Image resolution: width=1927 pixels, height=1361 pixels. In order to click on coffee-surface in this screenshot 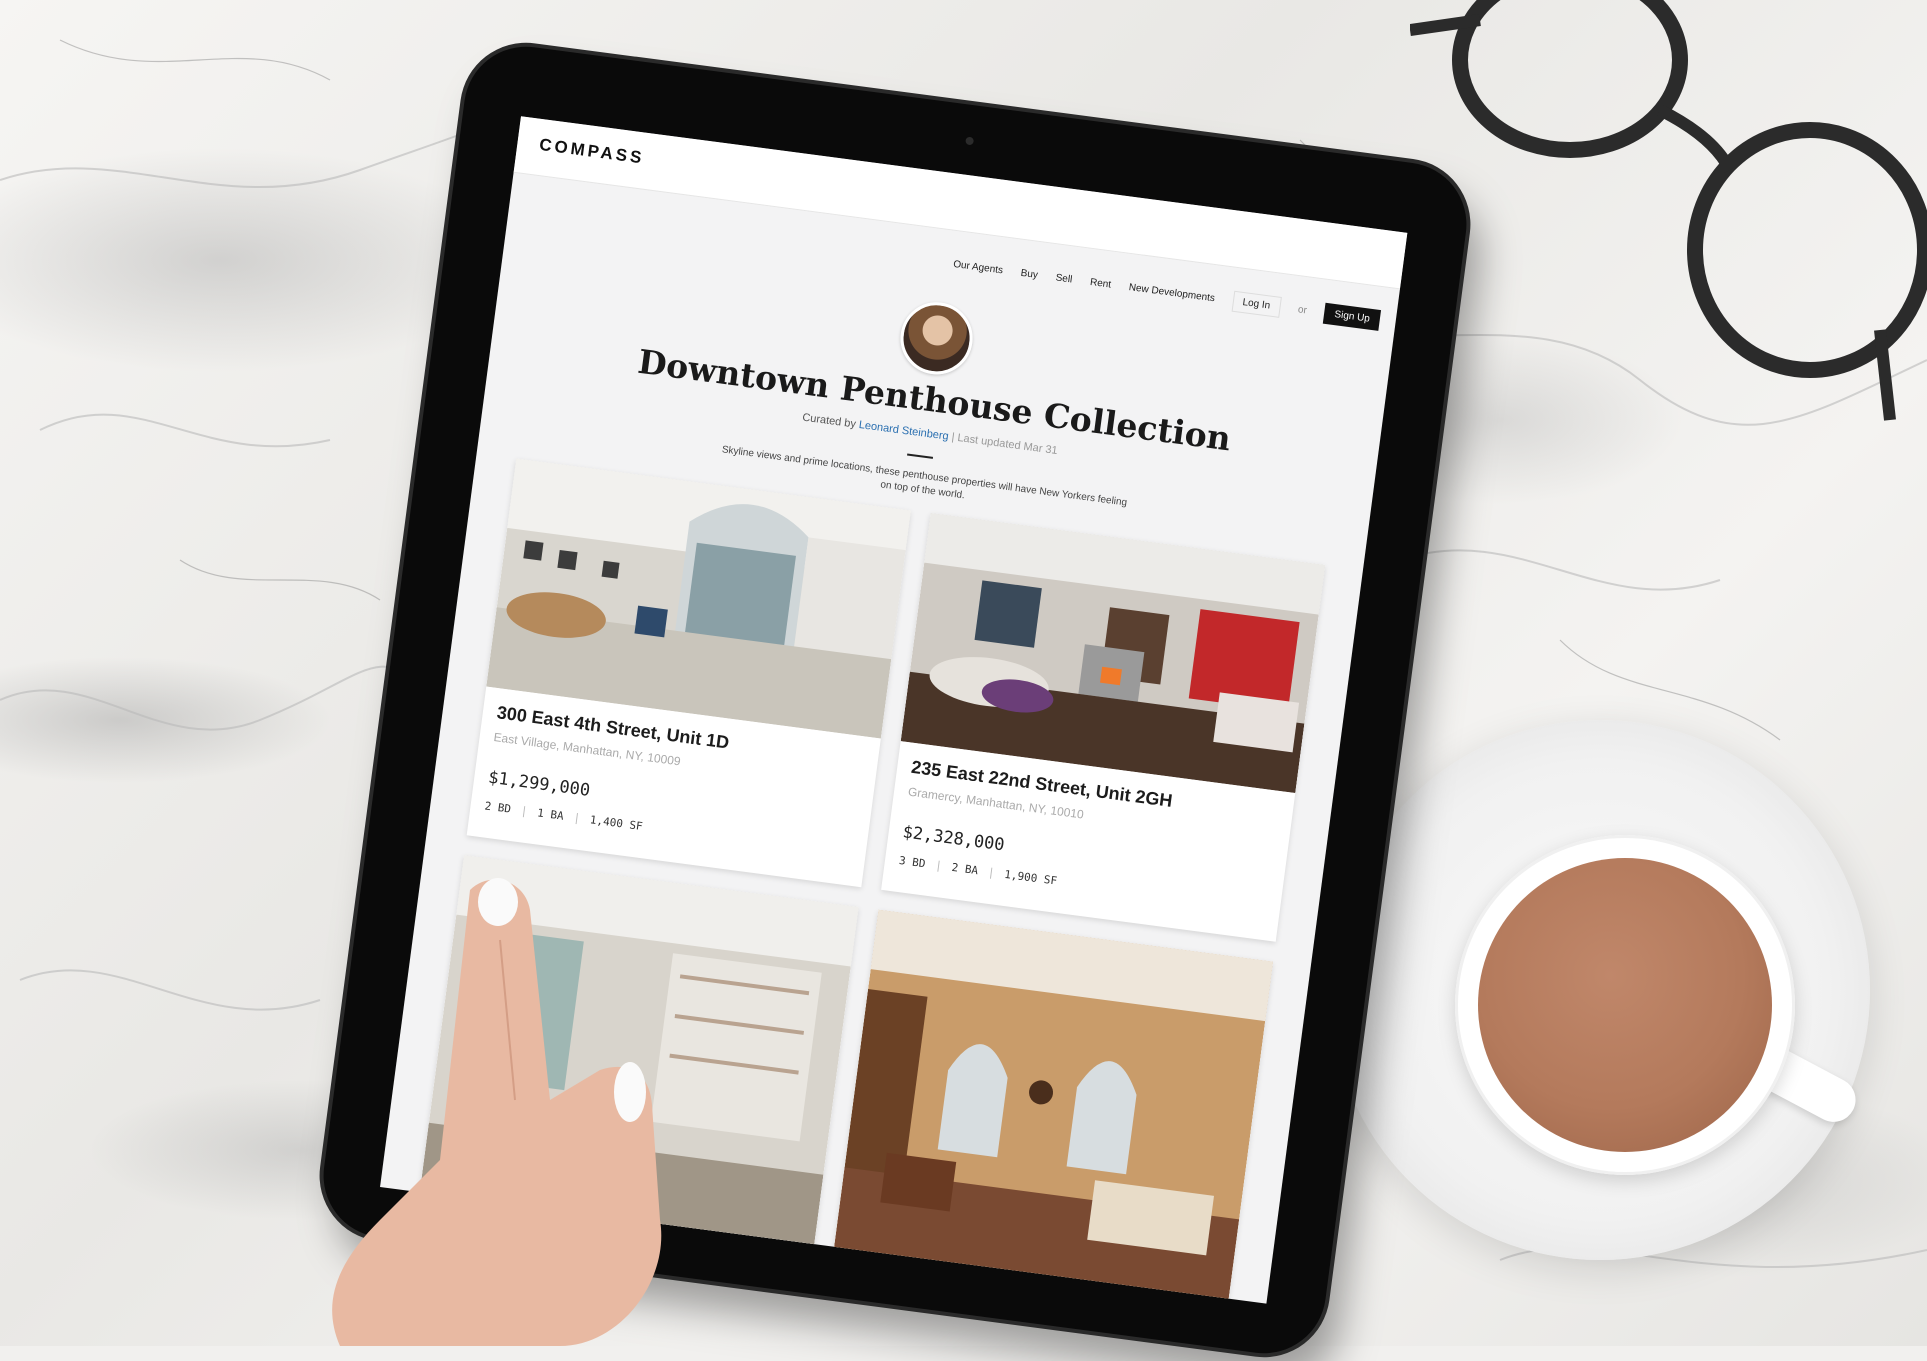, I will do `click(1625, 1005)`.